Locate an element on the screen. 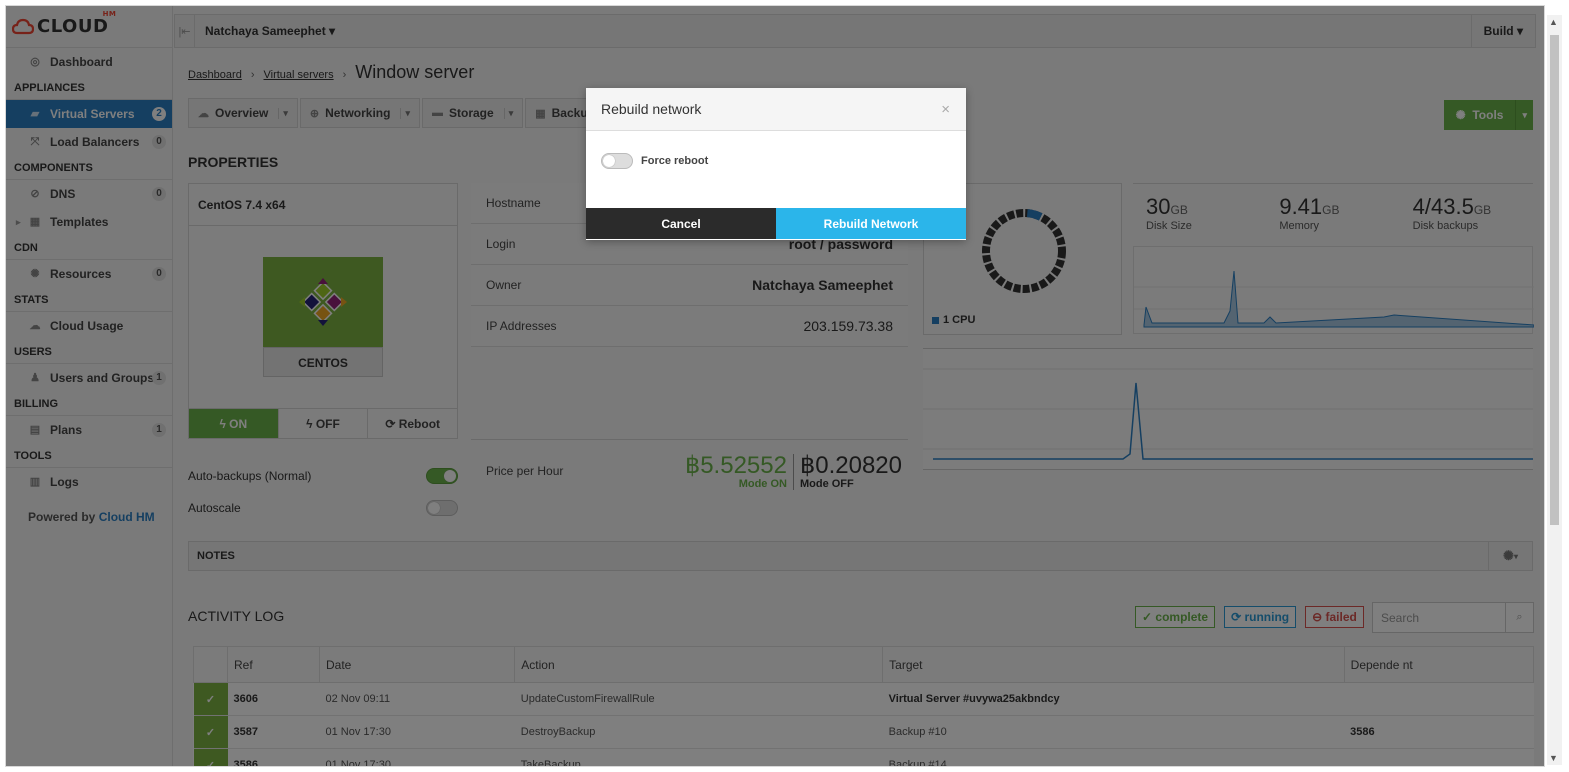 This screenshot has width=1569, height=772. dialog-footer: Cancel Rebuild Network is located at coordinates (776, 223).